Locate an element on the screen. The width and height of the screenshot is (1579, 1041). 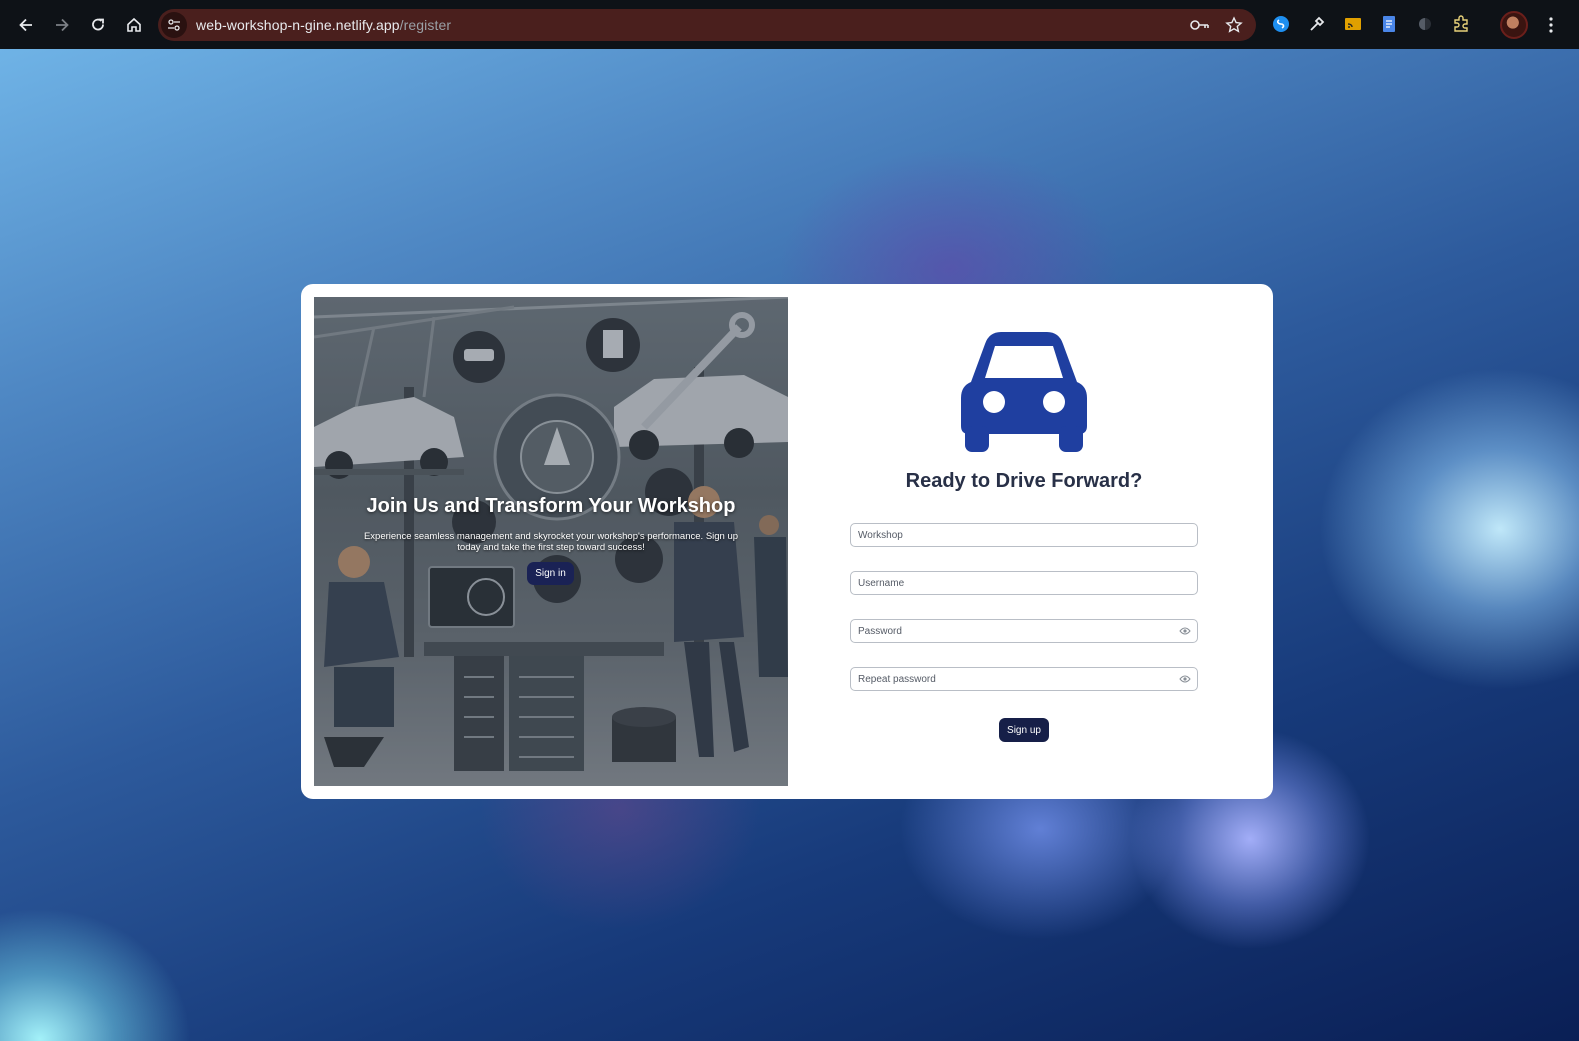
forward-button is located at coordinates (62, 25).